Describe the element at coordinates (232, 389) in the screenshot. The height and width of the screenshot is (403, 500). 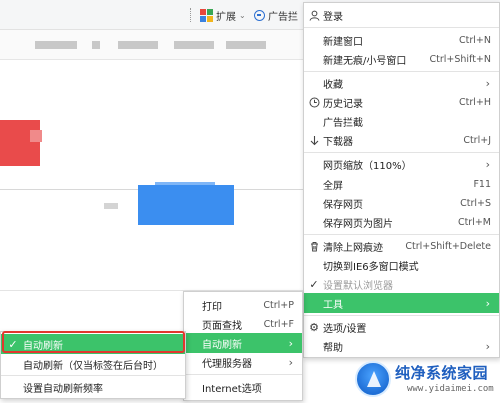
I see `menu-item-label: Internet选项` at that location.